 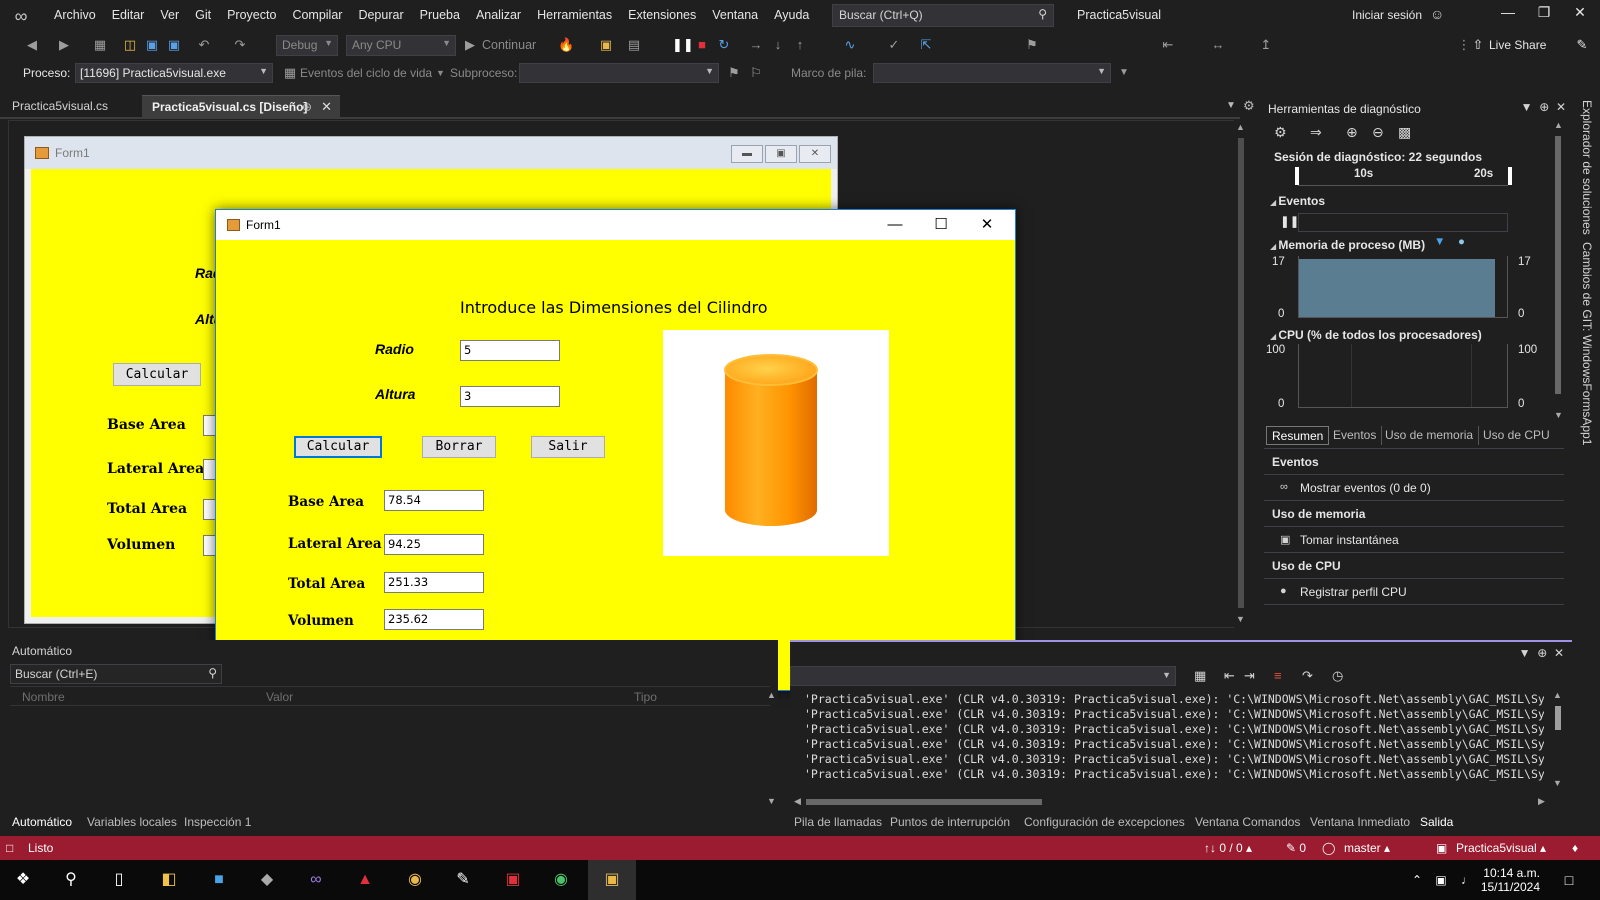 I want to click on form1-titlebar: Form1 — ☐ ✕, so click(x=615, y=225).